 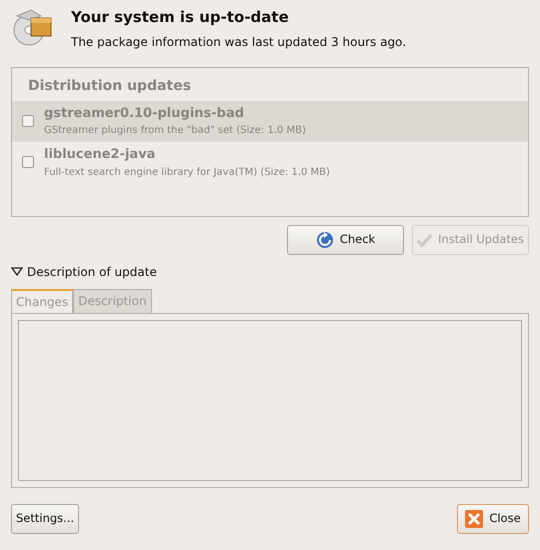 I want to click on tab: Changes, so click(x=42, y=300).